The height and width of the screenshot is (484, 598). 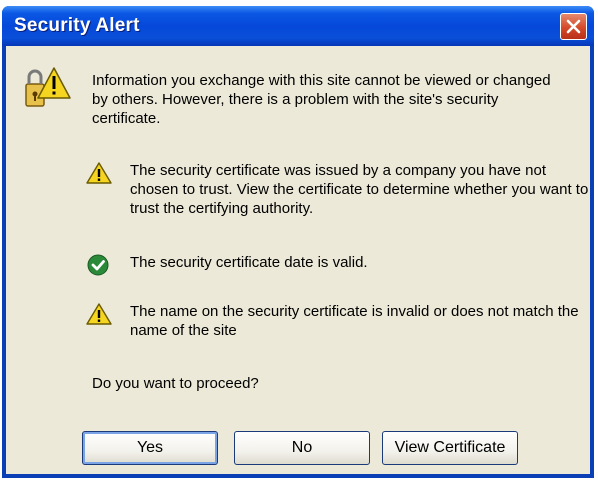 I want to click on proceed-prompt: Do you want to proceed?, so click(x=175, y=383).